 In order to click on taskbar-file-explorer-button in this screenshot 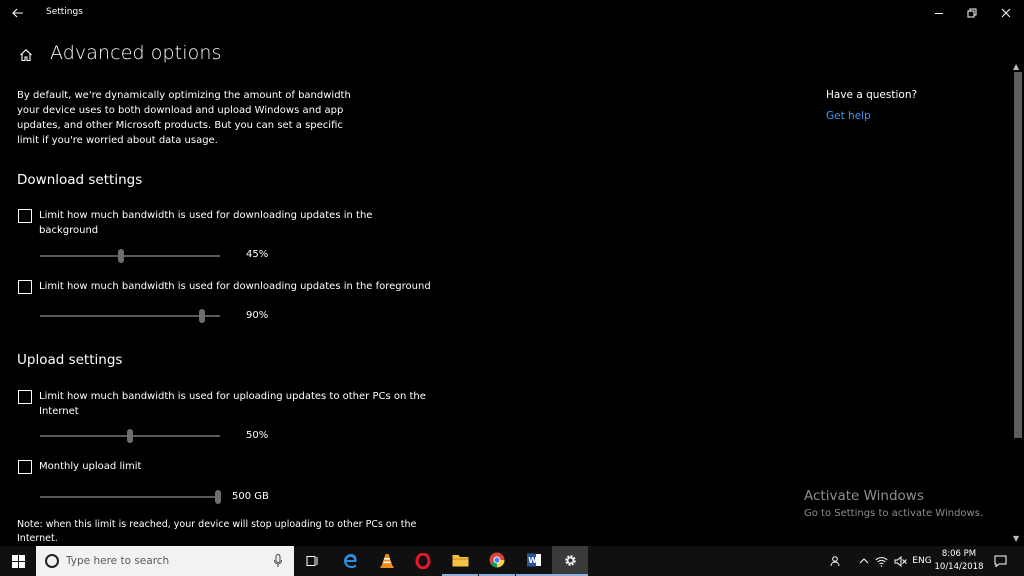, I will do `click(460, 561)`.